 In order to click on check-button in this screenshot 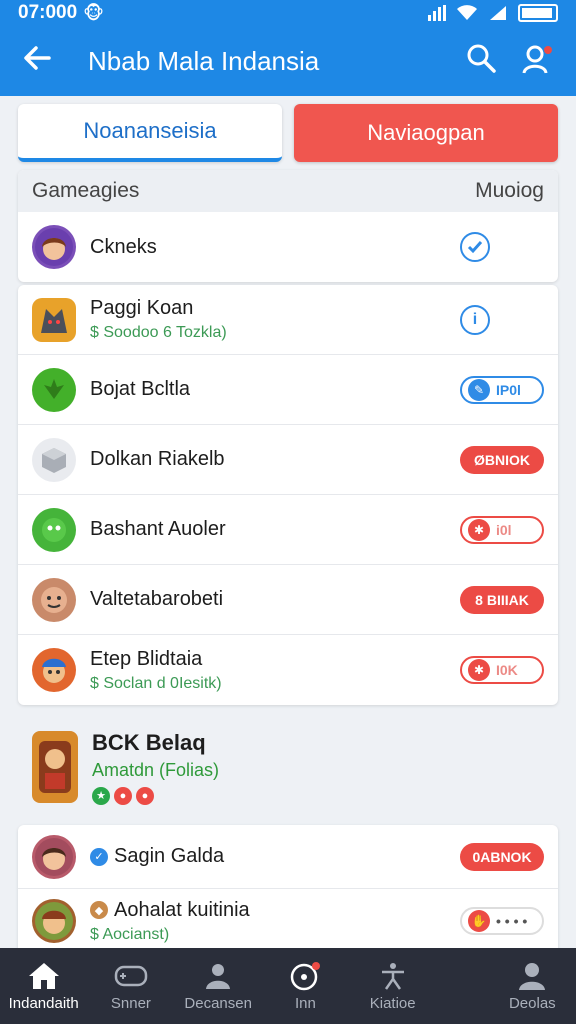, I will do `click(475, 247)`.